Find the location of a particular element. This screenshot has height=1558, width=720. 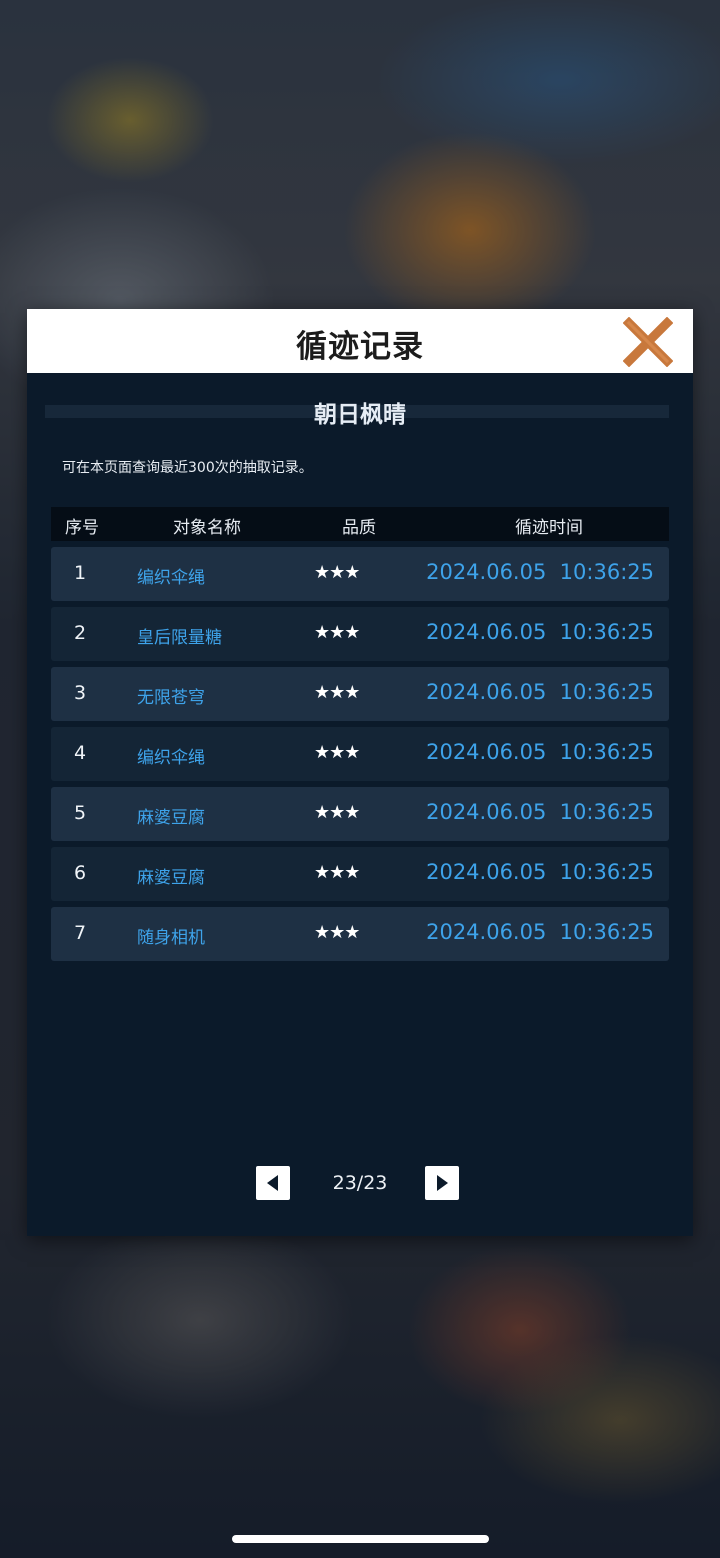

close-button is located at coordinates (648, 342).